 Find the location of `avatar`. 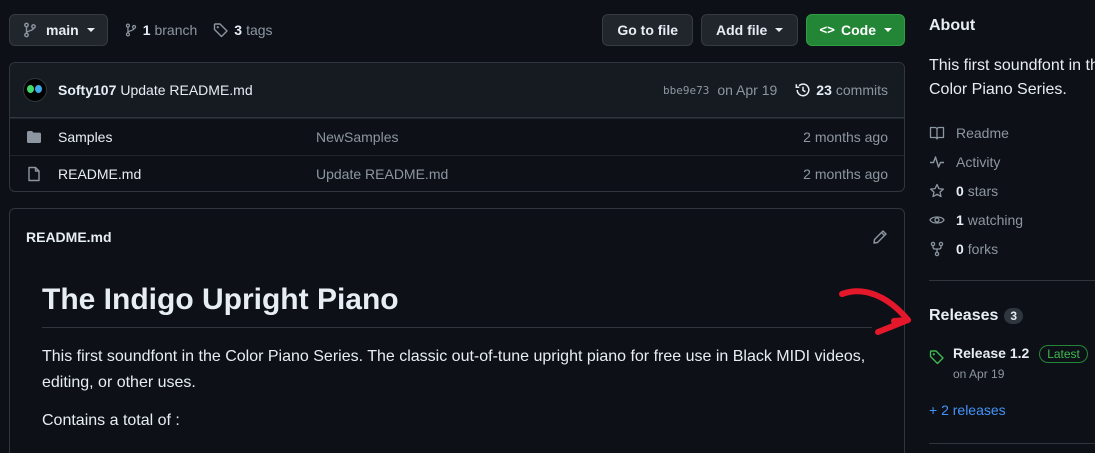

avatar is located at coordinates (35, 90).